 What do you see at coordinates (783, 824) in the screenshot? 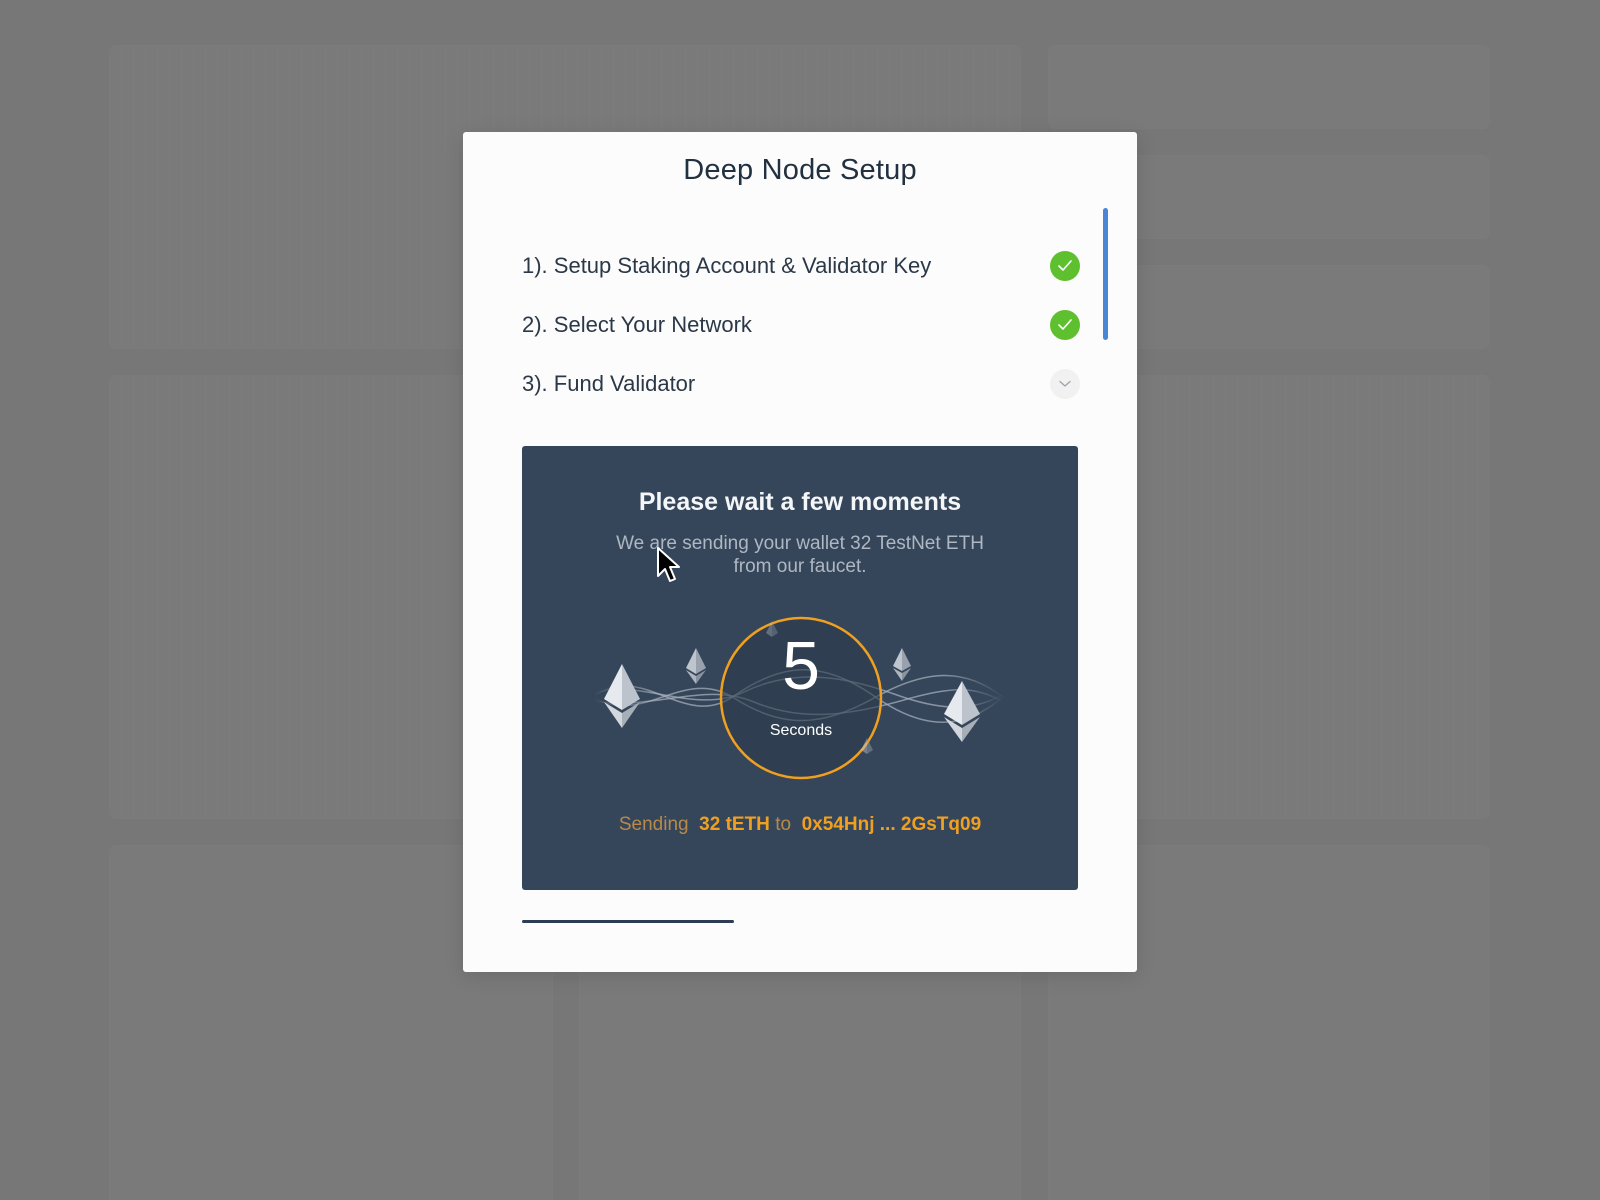
I see `sending-to: to` at bounding box center [783, 824].